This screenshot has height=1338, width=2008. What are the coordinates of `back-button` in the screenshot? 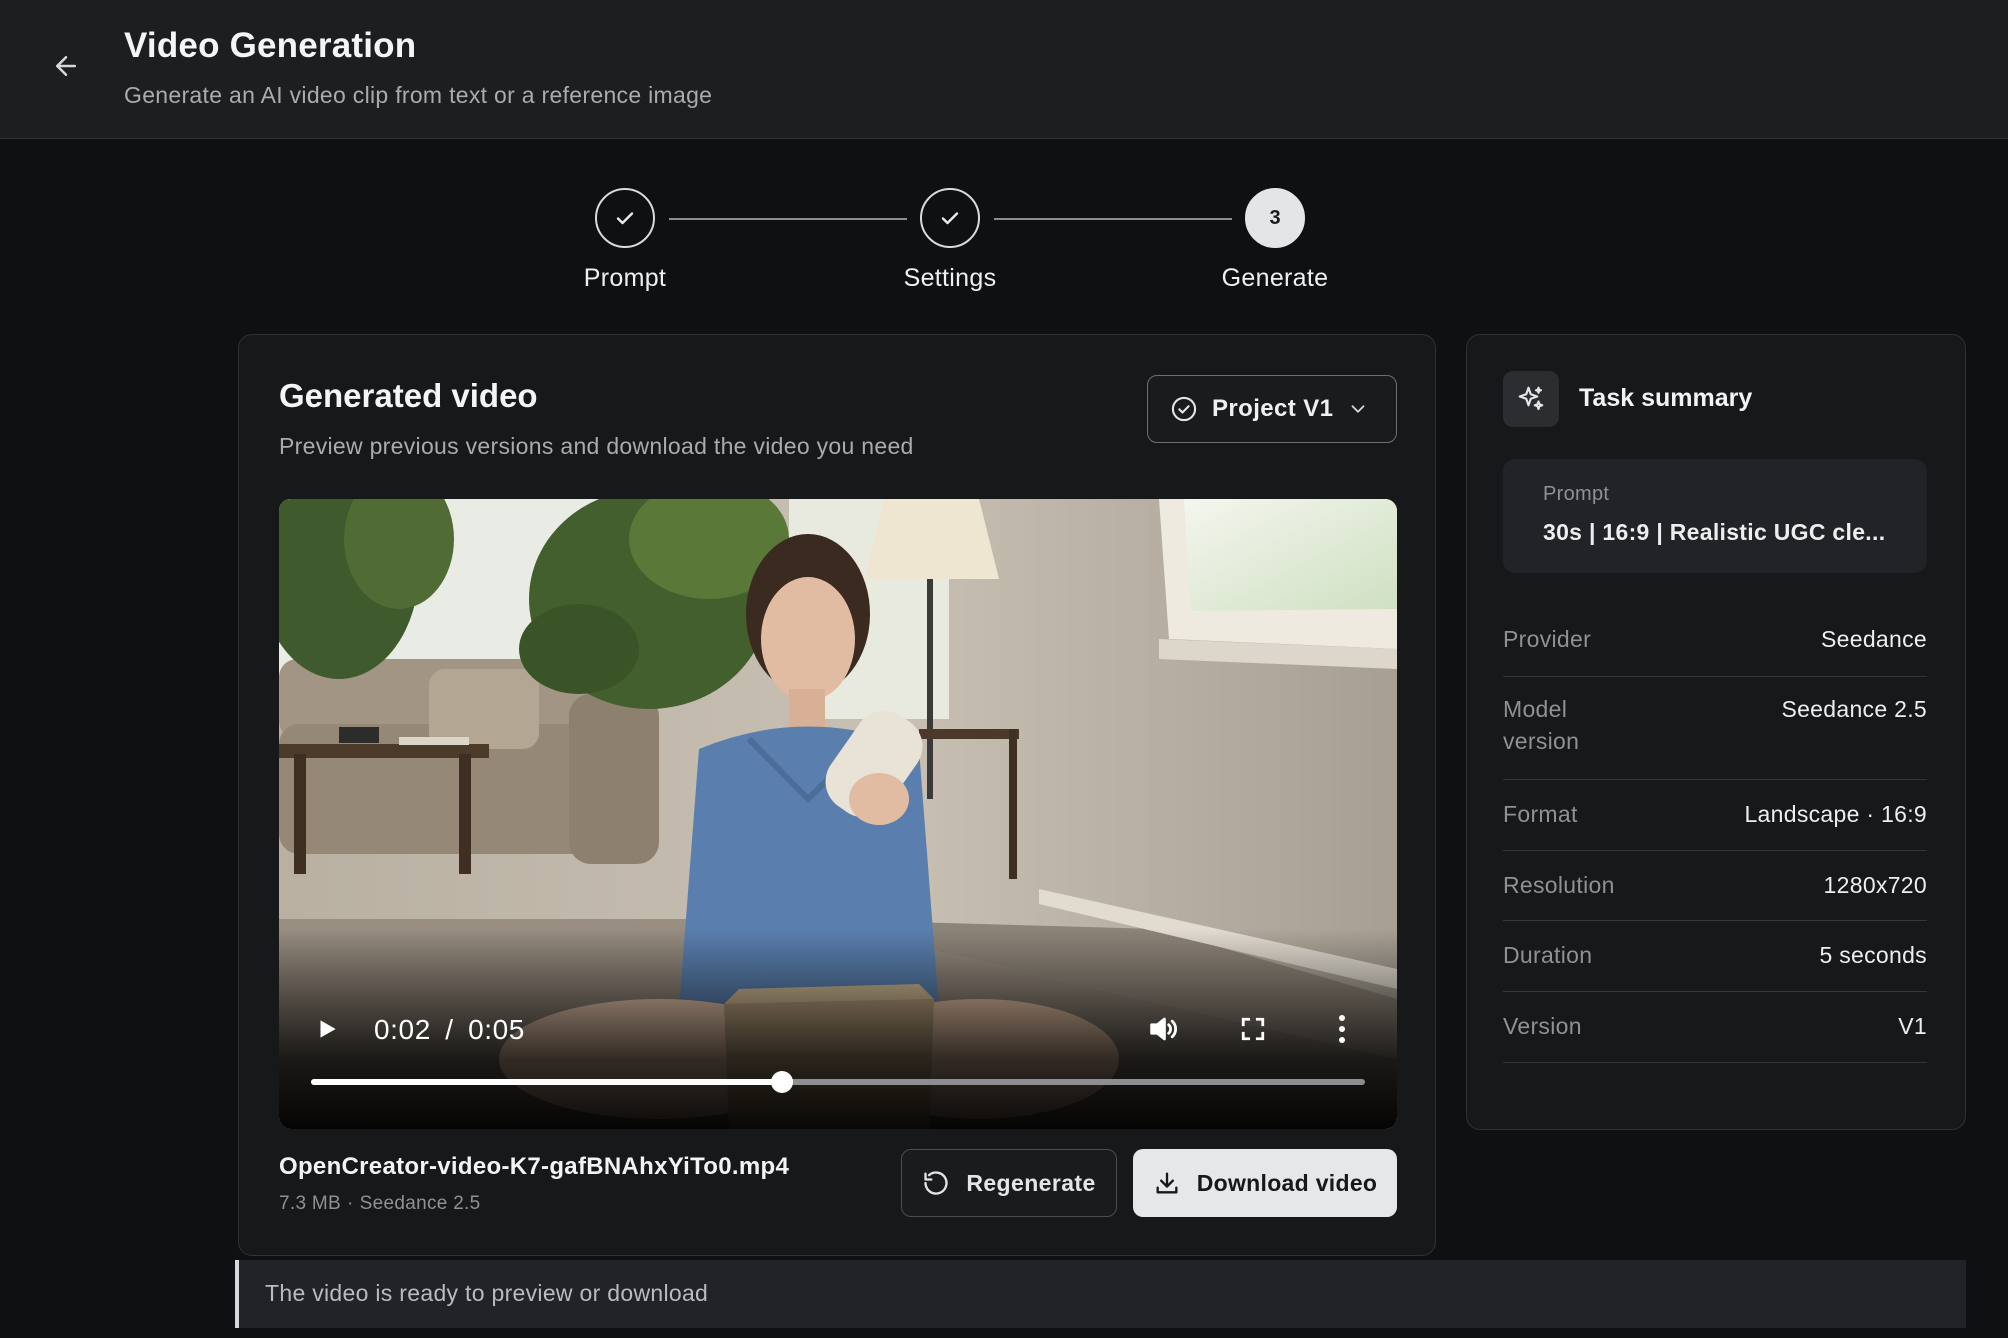 It's located at (66, 66).